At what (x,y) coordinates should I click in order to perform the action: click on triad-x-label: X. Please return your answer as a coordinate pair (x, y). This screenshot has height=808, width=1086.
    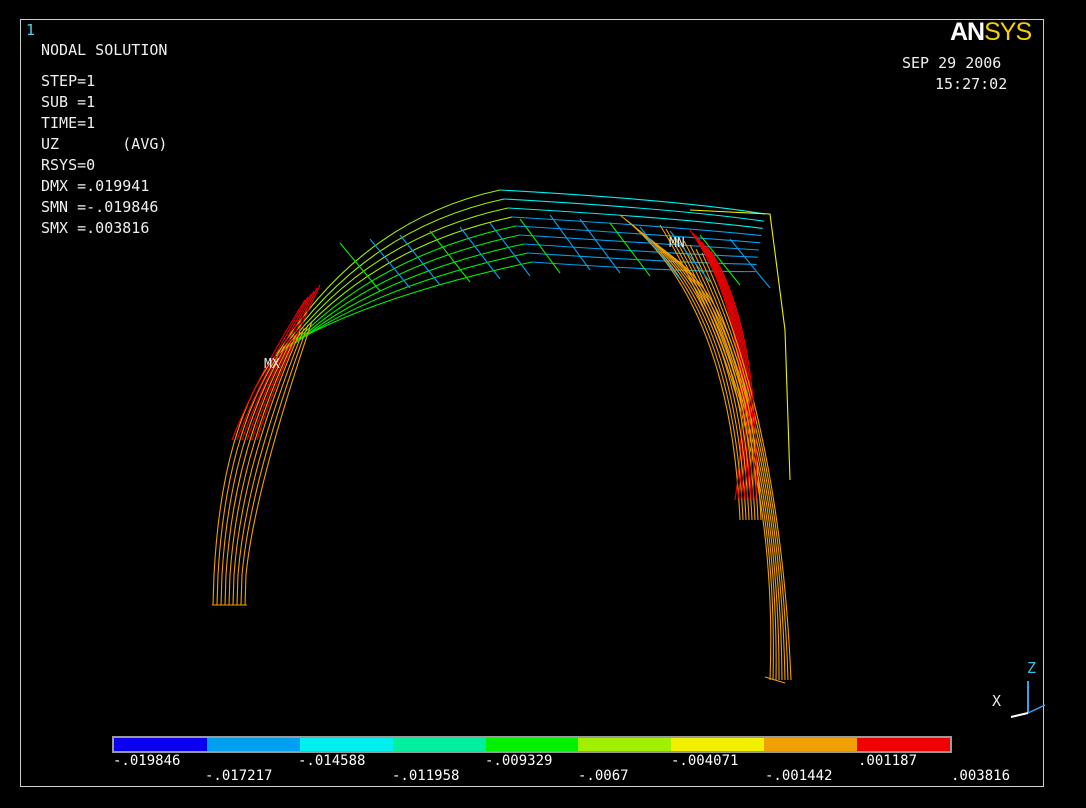
    Looking at the image, I should click on (997, 701).